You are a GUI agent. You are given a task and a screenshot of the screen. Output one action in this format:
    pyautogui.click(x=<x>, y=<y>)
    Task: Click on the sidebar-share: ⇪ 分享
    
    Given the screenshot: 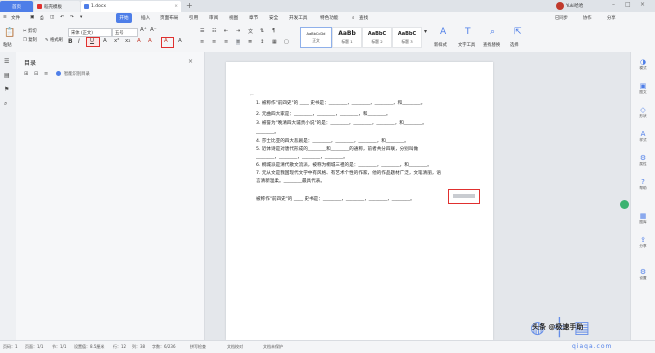 What is the action you would take?
    pyautogui.click(x=643, y=242)
    